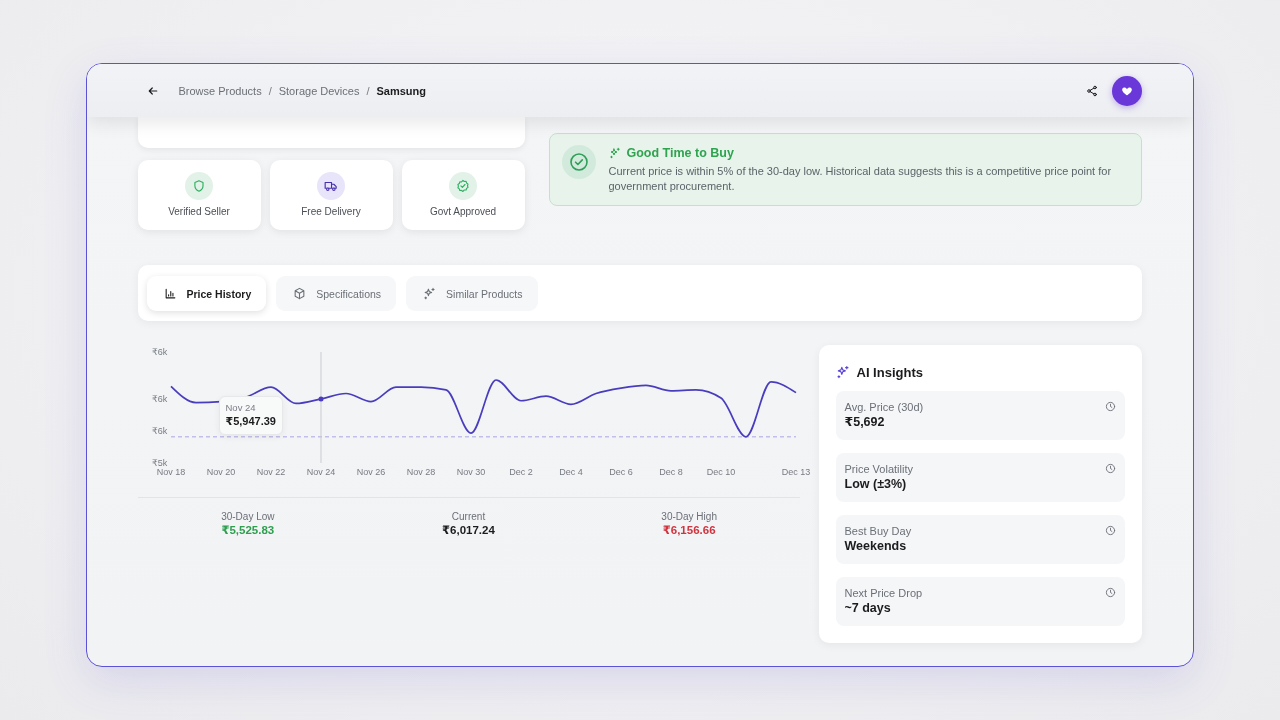 The width and height of the screenshot is (1280, 720). Describe the element at coordinates (889, 372) in the screenshot. I see `panel-title: AI Insights` at that location.